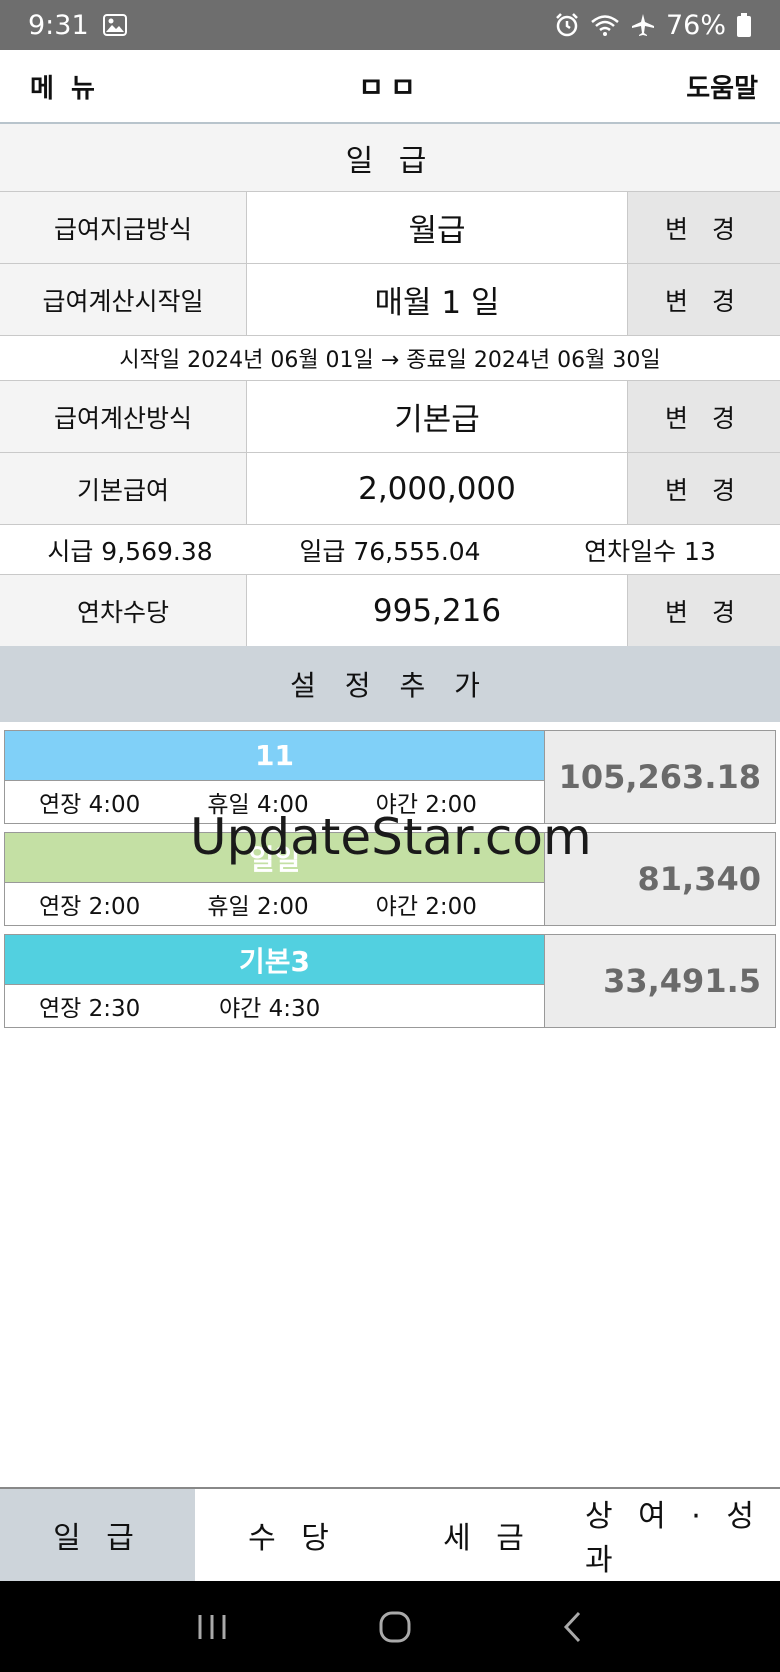  I want to click on card-item: 야간 4:30, so click(270, 1009).